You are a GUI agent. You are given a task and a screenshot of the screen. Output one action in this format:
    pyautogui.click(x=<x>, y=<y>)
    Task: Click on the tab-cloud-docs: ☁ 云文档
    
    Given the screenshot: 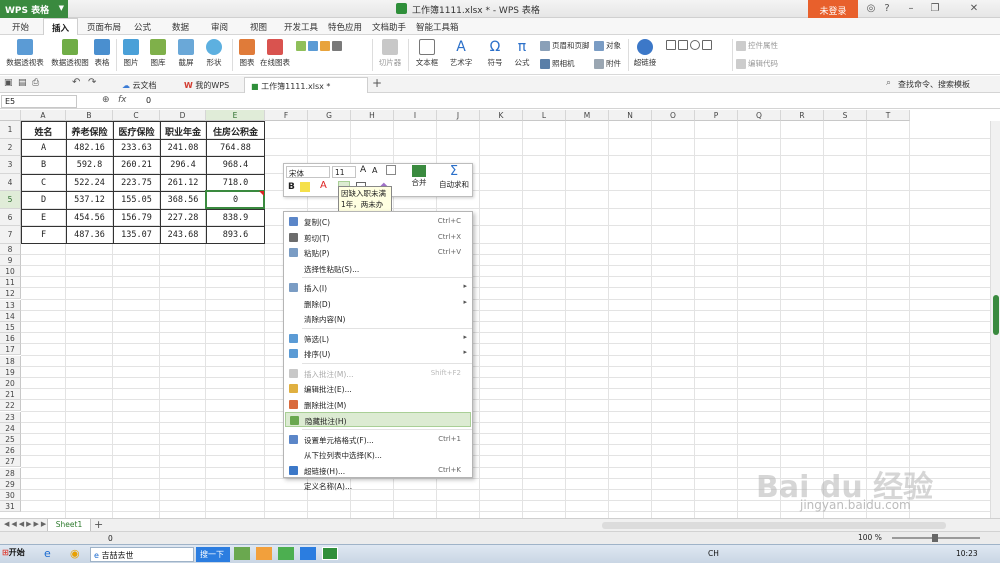 What is the action you would take?
    pyautogui.click(x=139, y=85)
    